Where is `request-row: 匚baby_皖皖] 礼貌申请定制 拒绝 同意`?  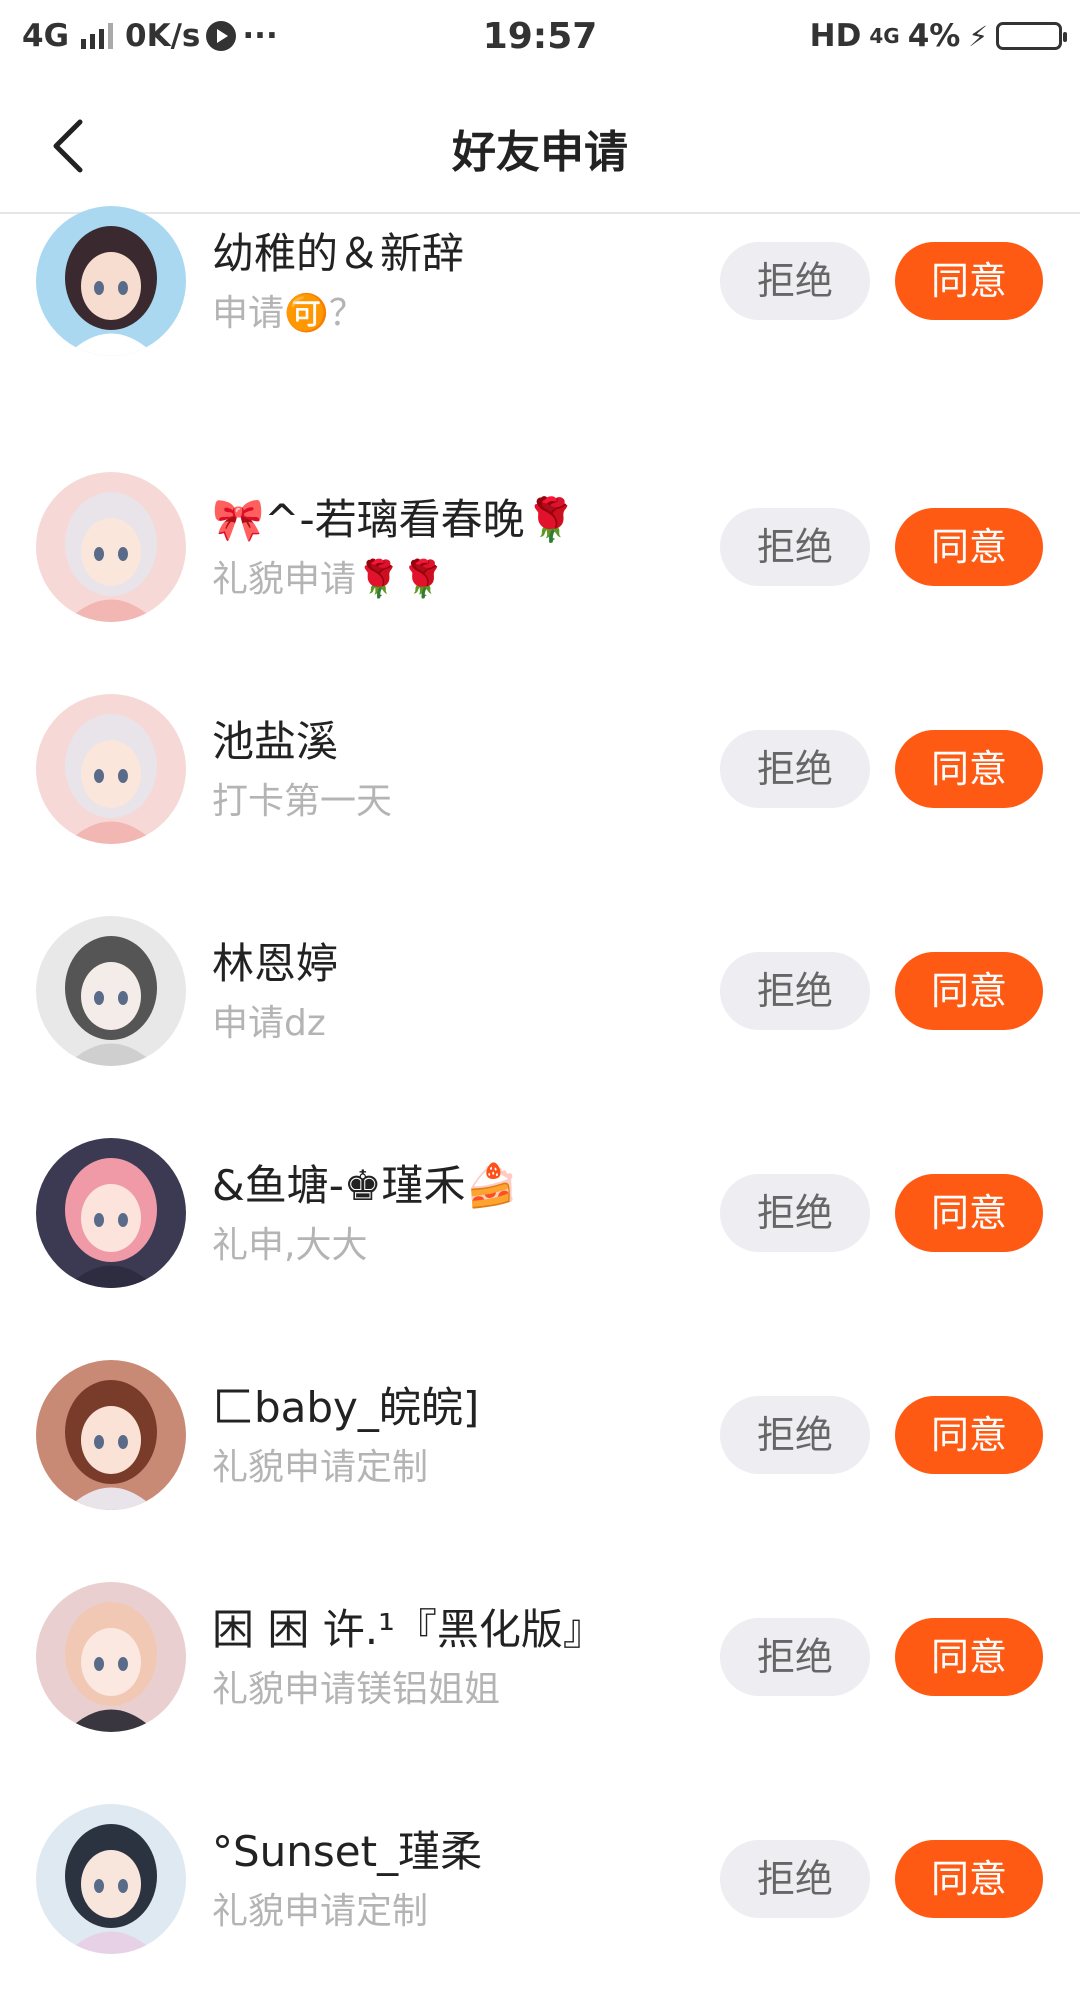
request-row: 匚baby_皖皖] 礼貌申请定制 拒绝 同意 is located at coordinates (540, 1435).